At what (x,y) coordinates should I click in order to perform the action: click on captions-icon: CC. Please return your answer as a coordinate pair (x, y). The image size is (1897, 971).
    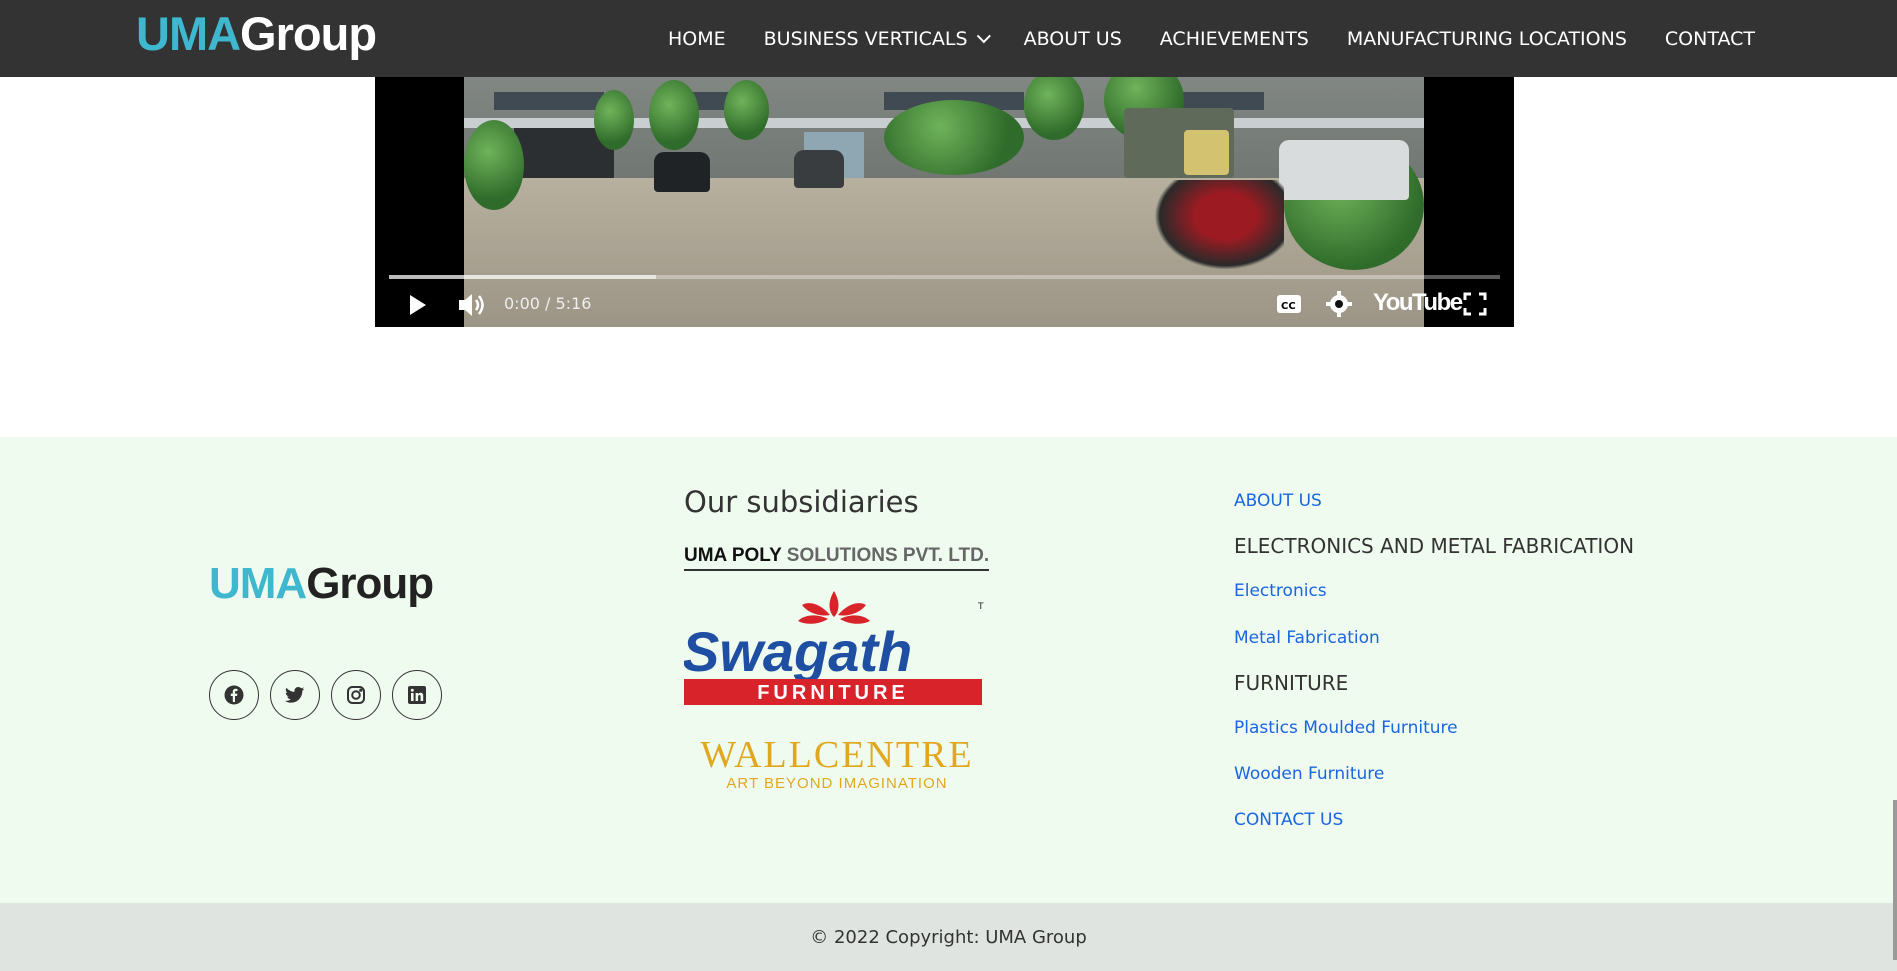
    Looking at the image, I should click on (1289, 306).